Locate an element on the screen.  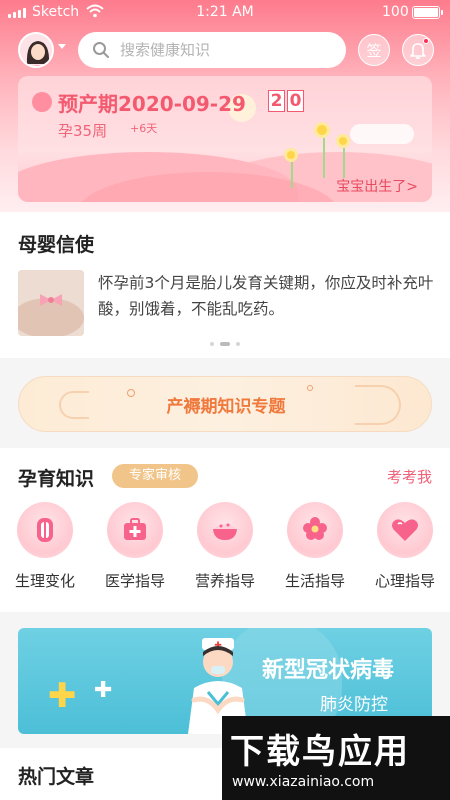
notification-dot is located at coordinates (426, 41).